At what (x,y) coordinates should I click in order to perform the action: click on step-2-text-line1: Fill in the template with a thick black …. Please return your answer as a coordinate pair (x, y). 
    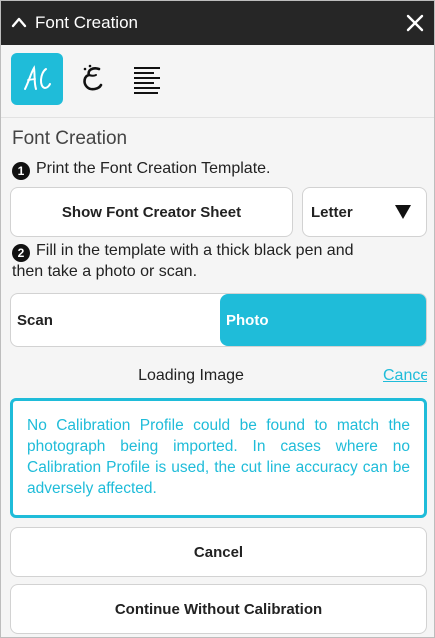
    Looking at the image, I should click on (195, 250).